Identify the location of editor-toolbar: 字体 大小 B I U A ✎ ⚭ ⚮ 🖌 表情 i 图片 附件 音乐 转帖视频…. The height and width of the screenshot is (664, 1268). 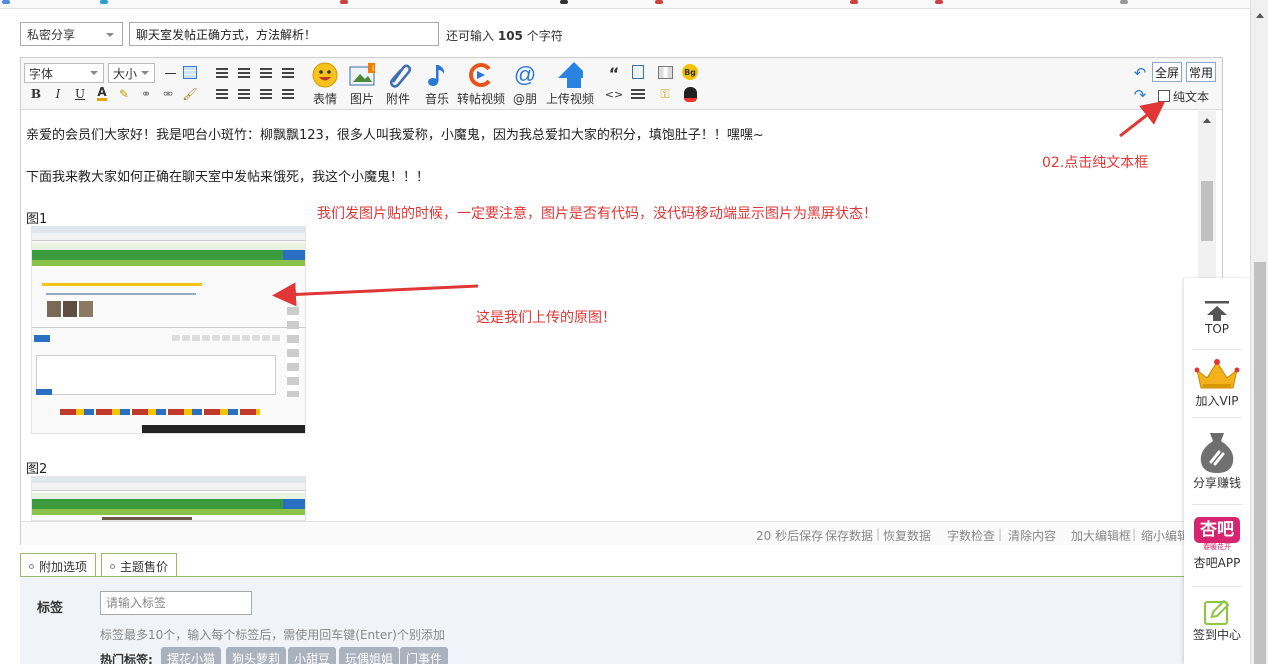
(621, 84).